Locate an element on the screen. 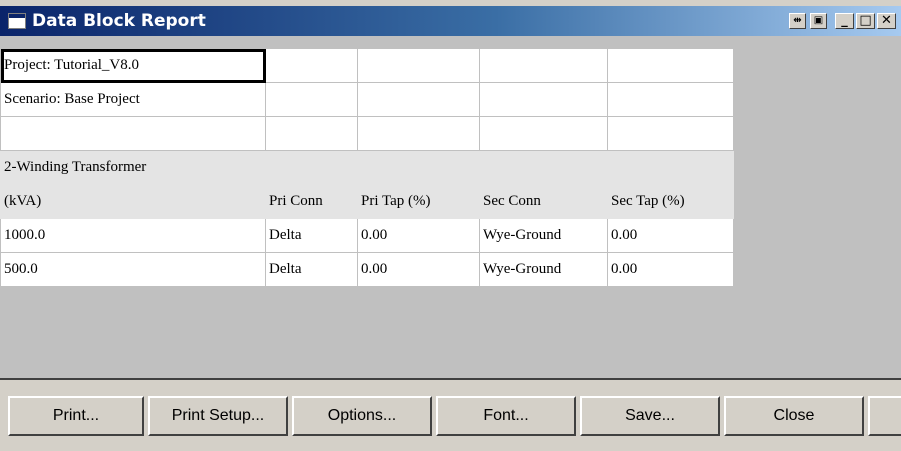 The image size is (901, 451). extra-button is located at coordinates (884, 416).